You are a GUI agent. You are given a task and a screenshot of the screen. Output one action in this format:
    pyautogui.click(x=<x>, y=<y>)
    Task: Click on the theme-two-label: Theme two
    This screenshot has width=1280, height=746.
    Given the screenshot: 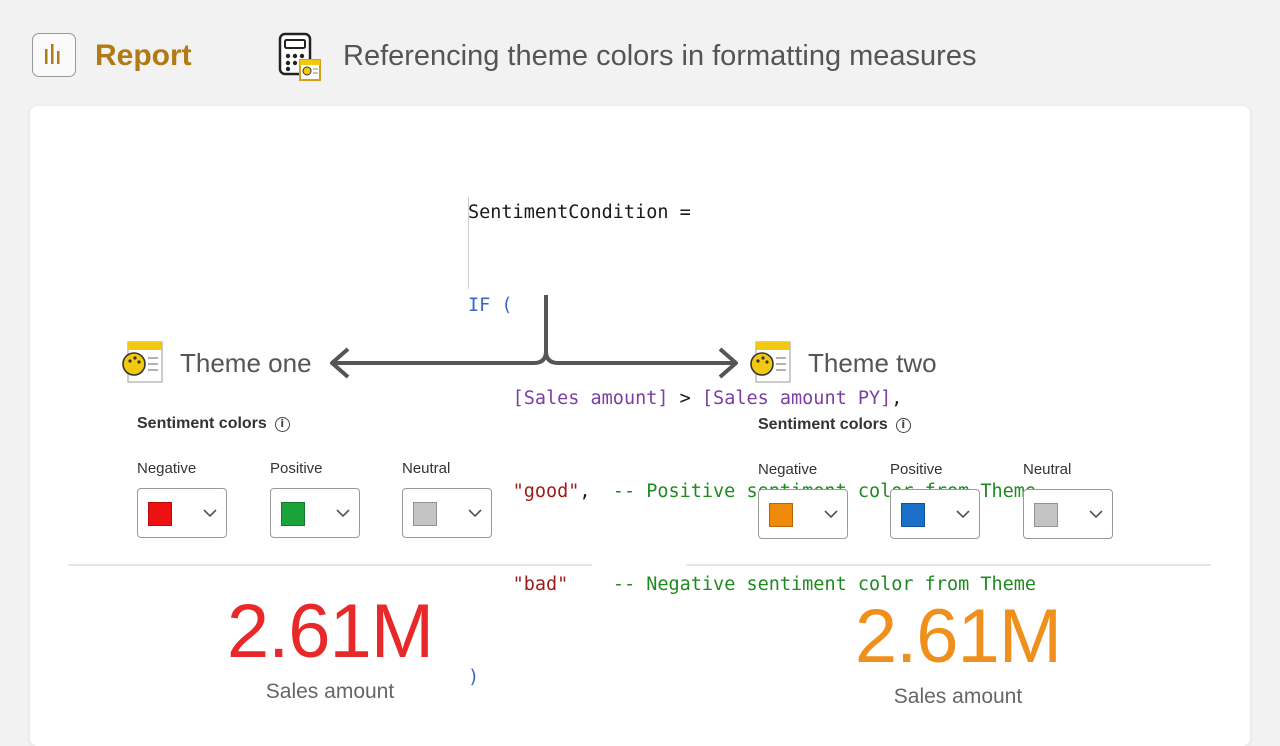 What is the action you would take?
    pyautogui.click(x=872, y=363)
    